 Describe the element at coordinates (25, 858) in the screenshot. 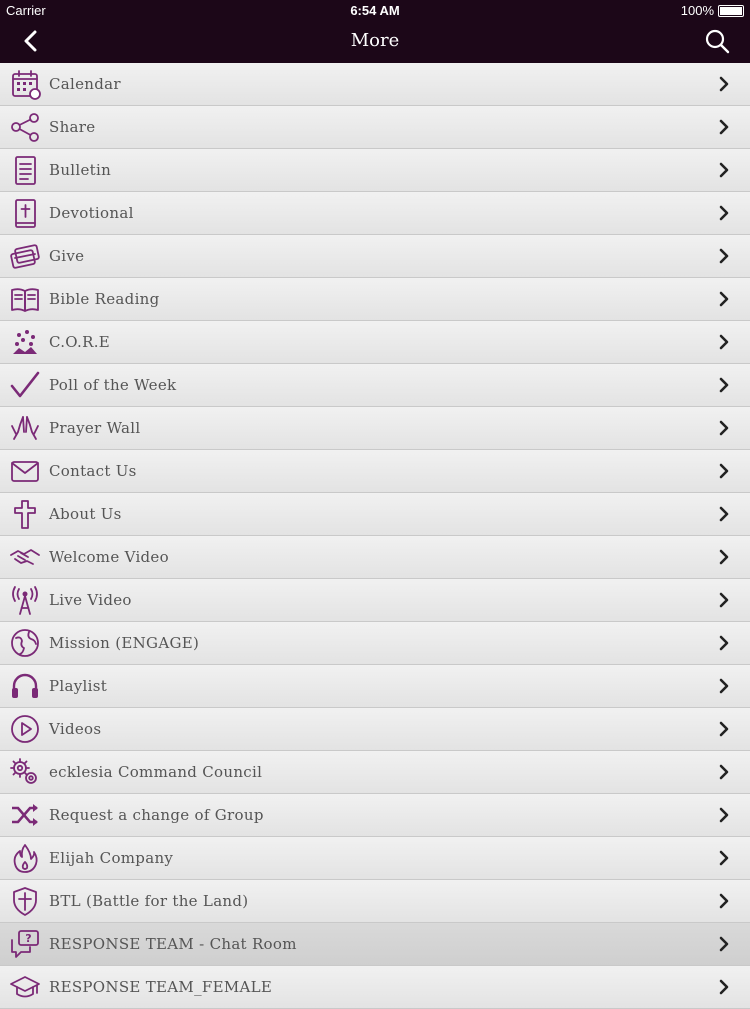

I see `flame-icon` at that location.